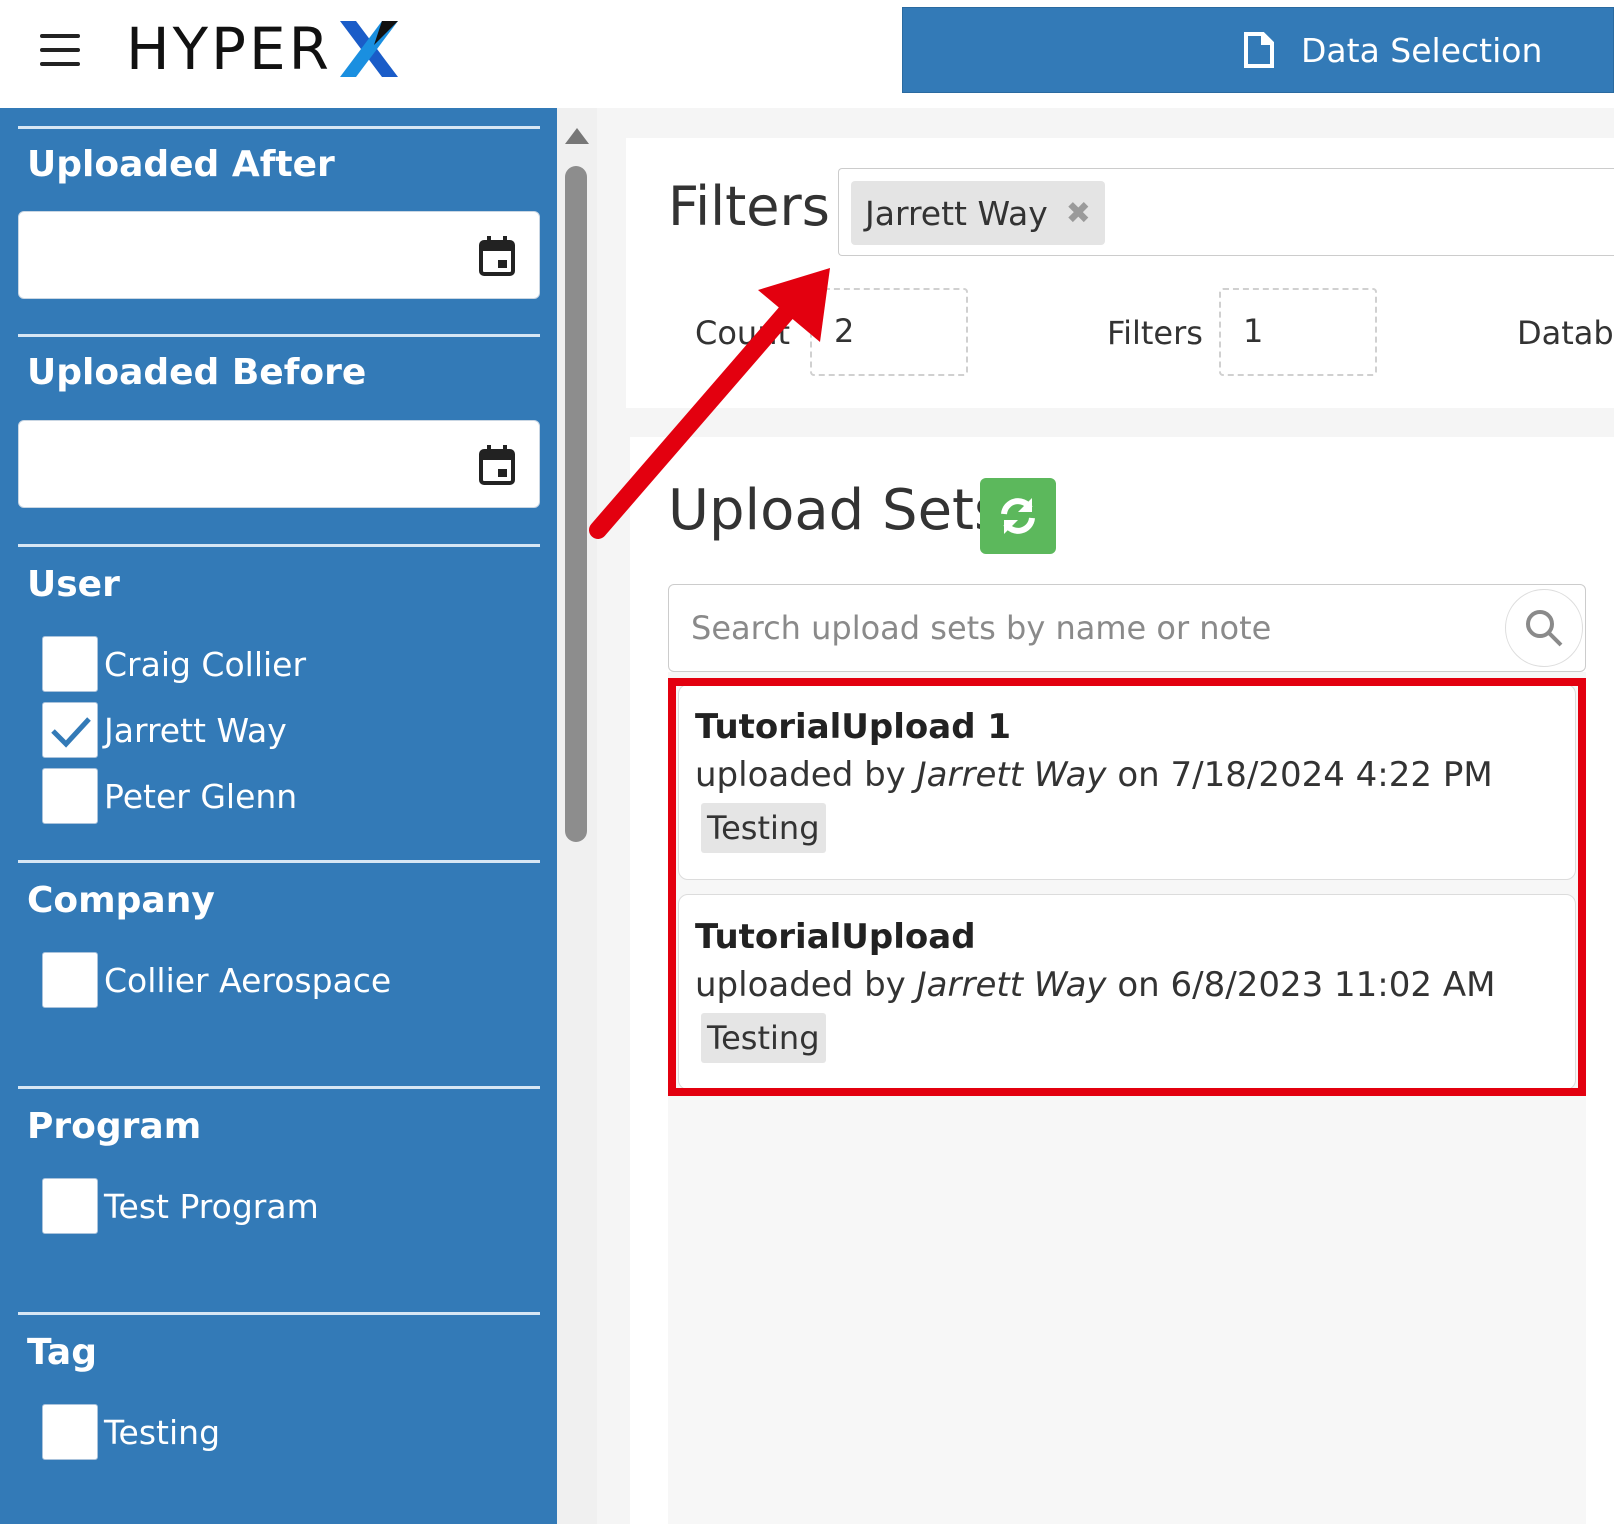 The image size is (1614, 1524). Describe the element at coordinates (749, 206) in the screenshot. I see `filters-title: Filters` at that location.